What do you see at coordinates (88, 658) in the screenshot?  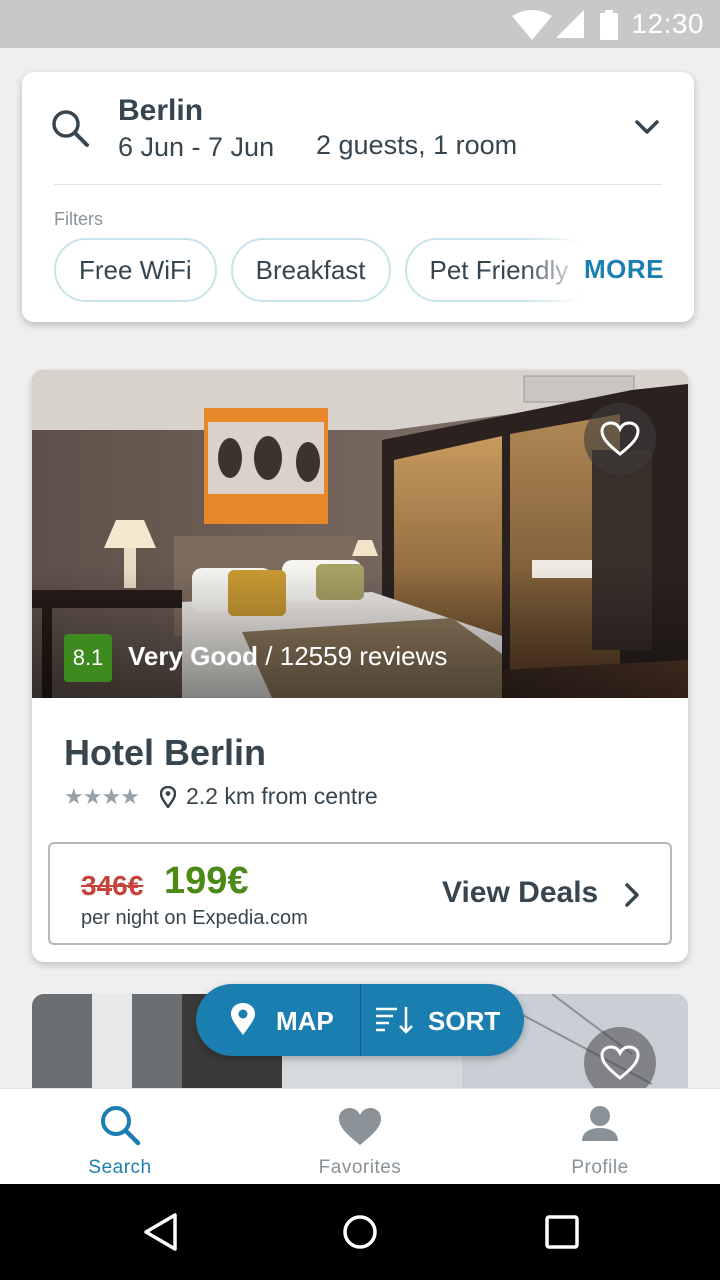 I see `rating-score-badge: 8.1` at bounding box center [88, 658].